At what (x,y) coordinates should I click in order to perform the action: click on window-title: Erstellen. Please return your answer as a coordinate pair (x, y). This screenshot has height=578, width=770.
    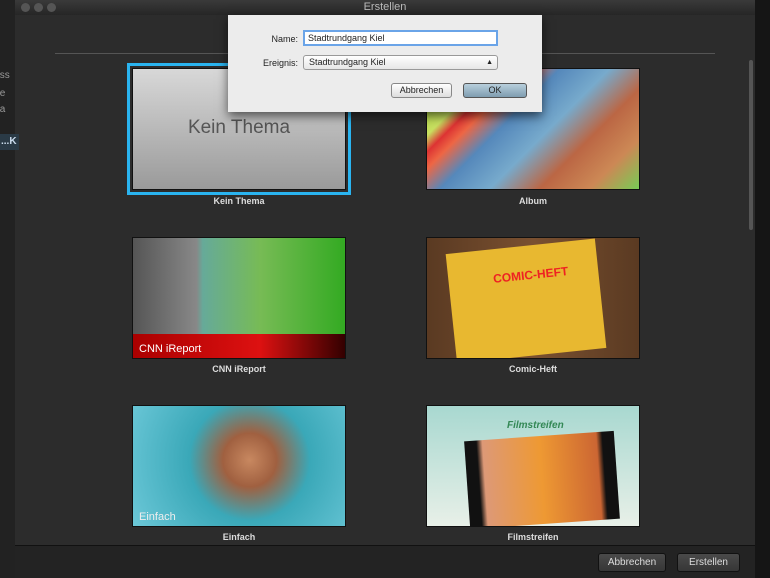
    Looking at the image, I should click on (385, 7).